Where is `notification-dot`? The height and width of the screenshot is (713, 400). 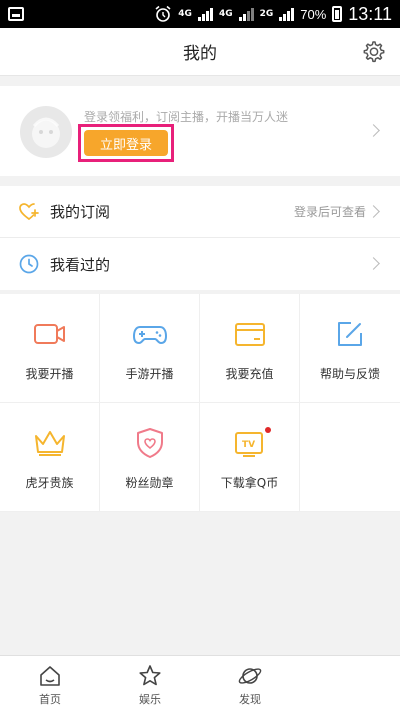
notification-dot is located at coordinates (268, 430).